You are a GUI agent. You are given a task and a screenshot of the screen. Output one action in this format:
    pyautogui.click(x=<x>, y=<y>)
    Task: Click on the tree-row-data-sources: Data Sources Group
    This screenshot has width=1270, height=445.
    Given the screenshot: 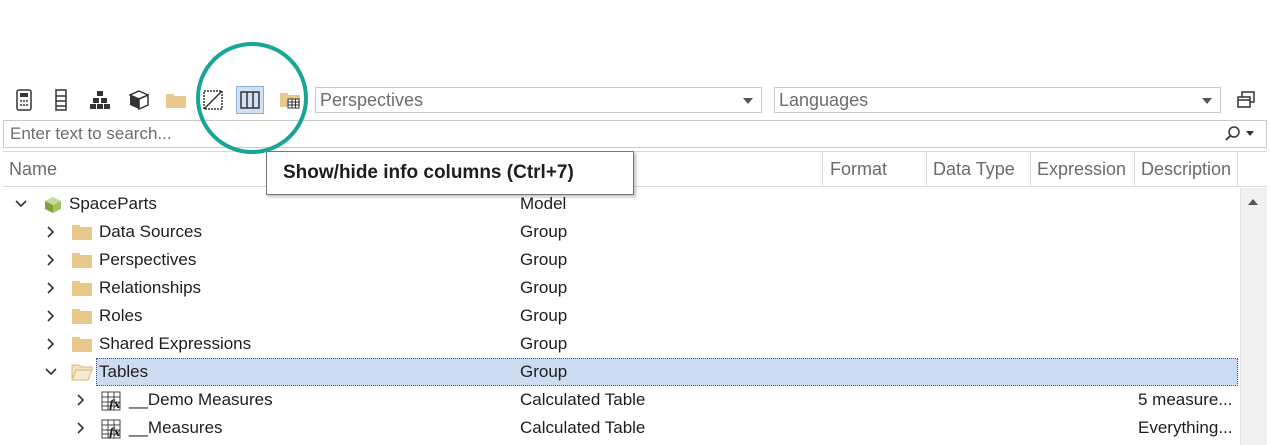 What is the action you would take?
    pyautogui.click(x=621, y=232)
    